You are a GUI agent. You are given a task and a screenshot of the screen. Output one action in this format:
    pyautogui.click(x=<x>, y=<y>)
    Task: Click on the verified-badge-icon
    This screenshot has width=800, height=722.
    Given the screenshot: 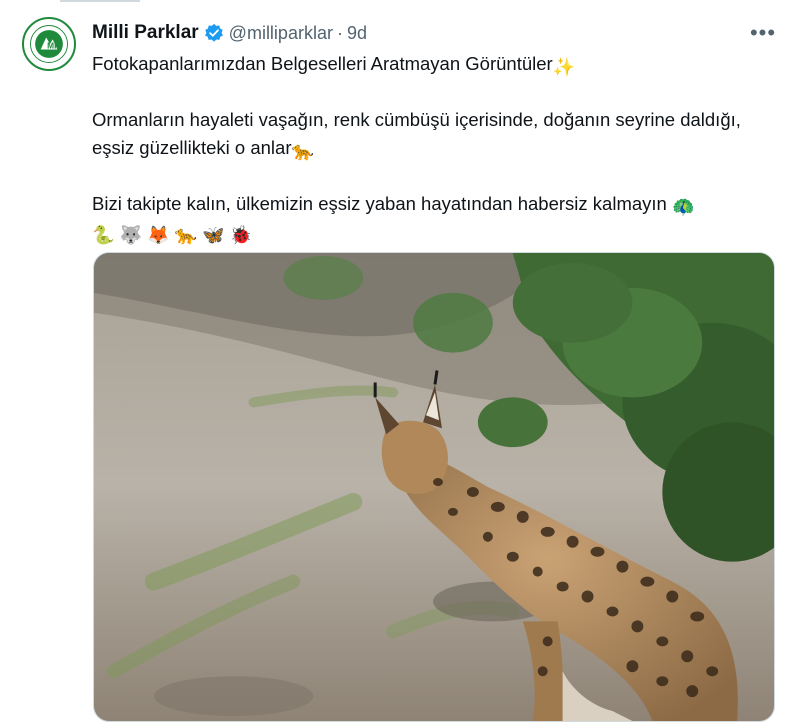 What is the action you would take?
    pyautogui.click(x=214, y=33)
    